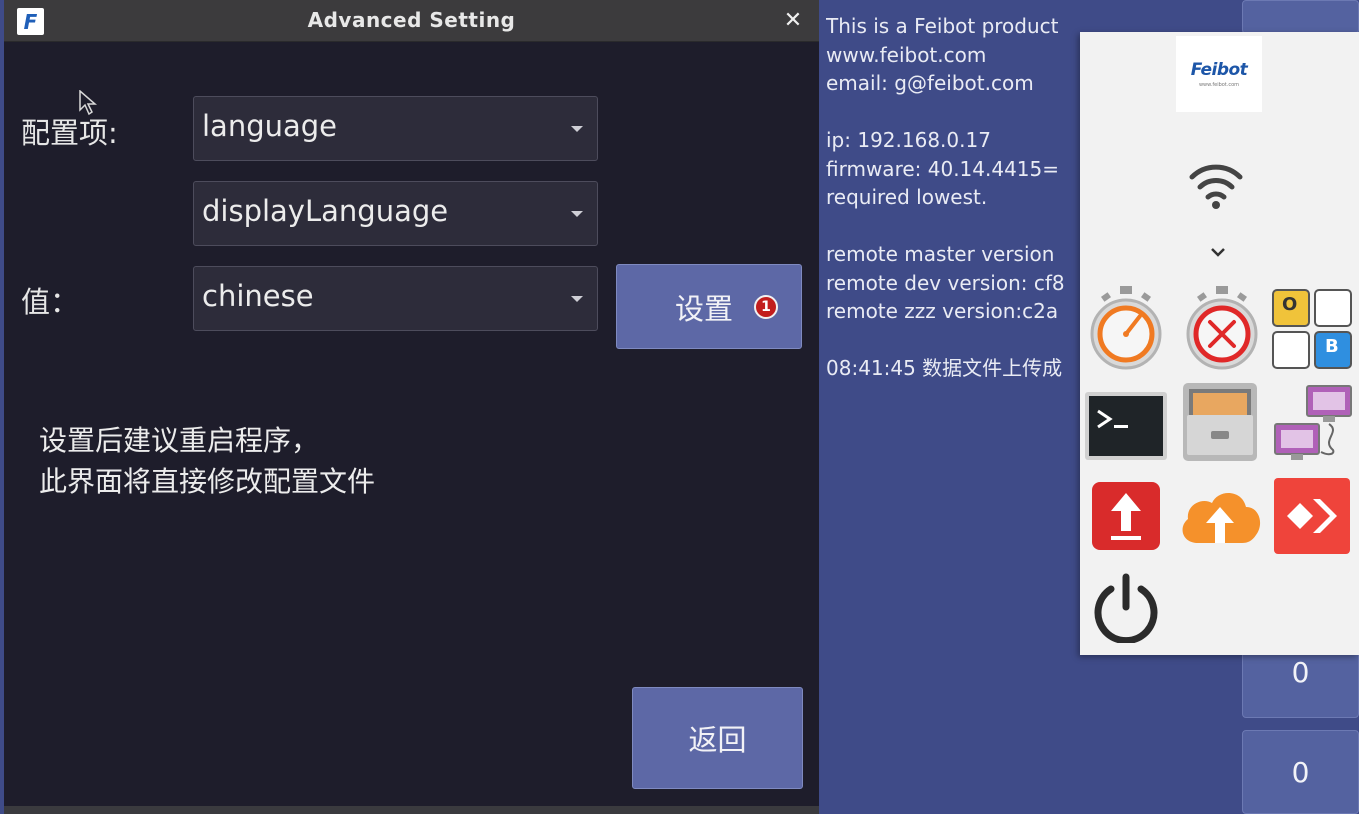 This screenshot has width=1359, height=814. Describe the element at coordinates (942, 26) in the screenshot. I see `info-line: This is a Feibot product` at that location.